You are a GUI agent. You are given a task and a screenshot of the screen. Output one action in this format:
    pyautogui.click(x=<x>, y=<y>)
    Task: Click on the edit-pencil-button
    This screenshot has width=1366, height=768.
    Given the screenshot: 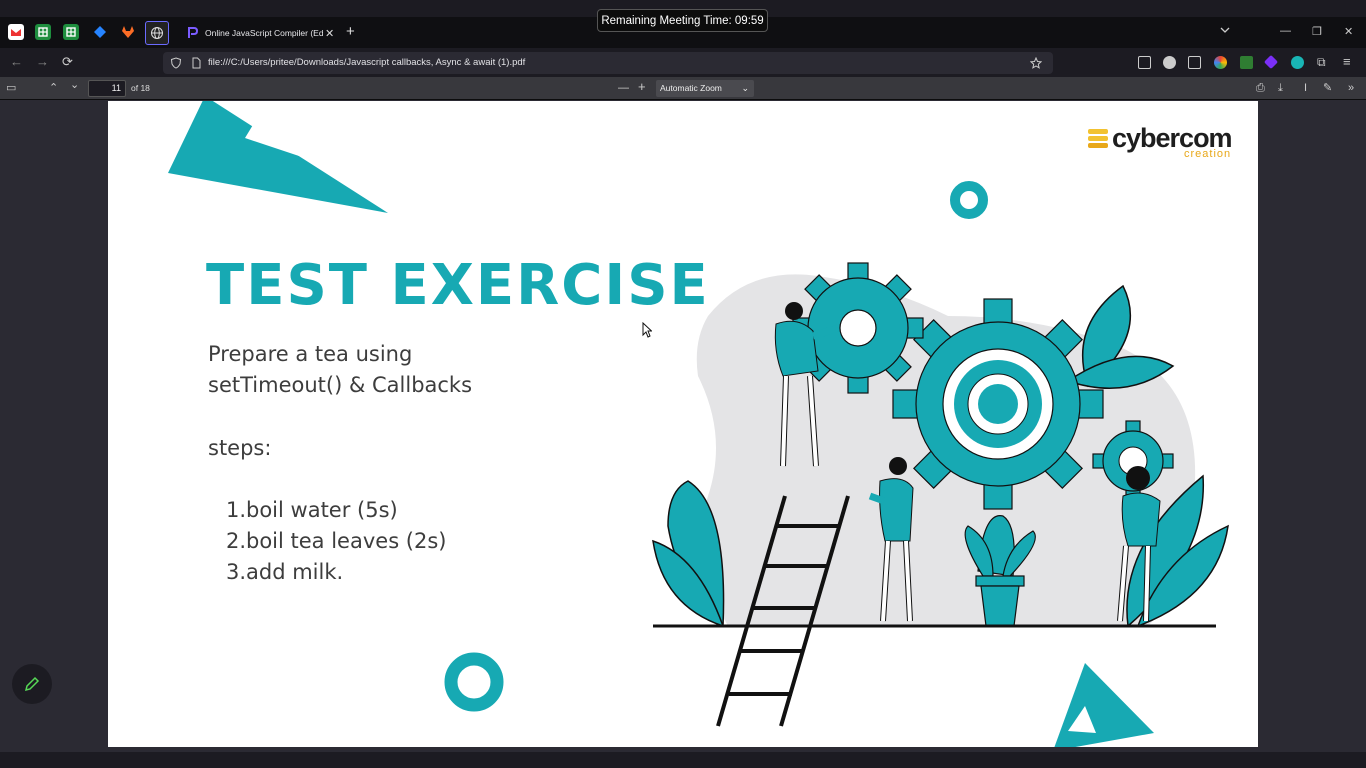 What is the action you would take?
    pyautogui.click(x=32, y=684)
    